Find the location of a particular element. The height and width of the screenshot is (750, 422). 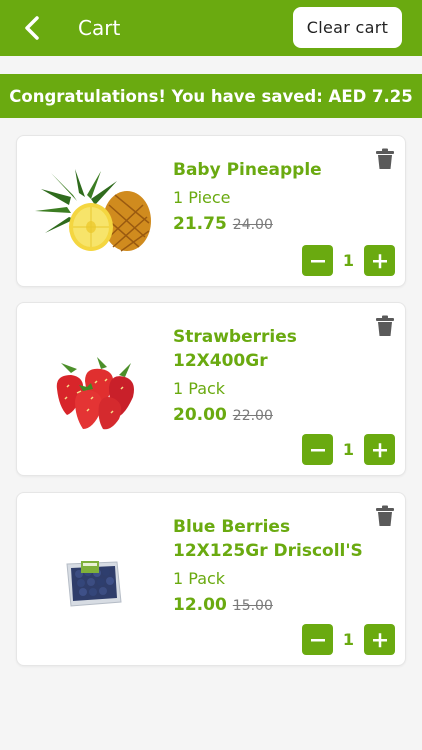

pineapple-image is located at coordinates (93, 212).